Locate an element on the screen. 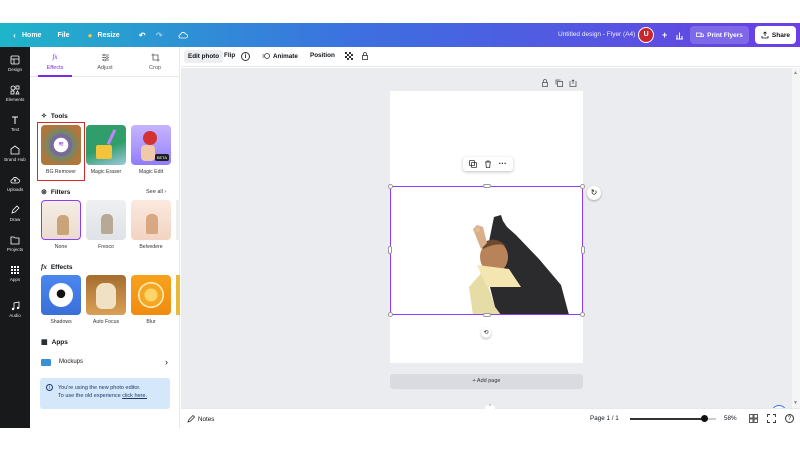 Image resolution: width=800 pixels, height=450 pixels. add-page-icon is located at coordinates (573, 83).